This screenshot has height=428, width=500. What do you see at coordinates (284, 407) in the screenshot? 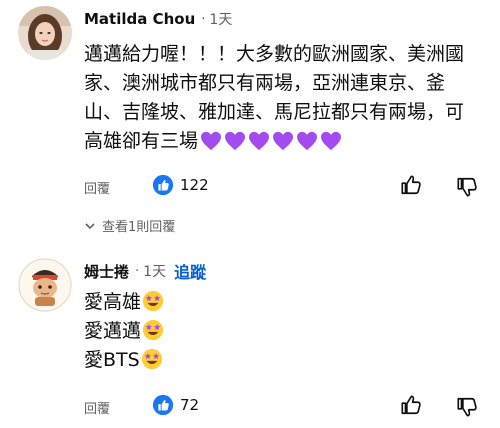
I see `comment-actions: 回覆 72` at bounding box center [284, 407].